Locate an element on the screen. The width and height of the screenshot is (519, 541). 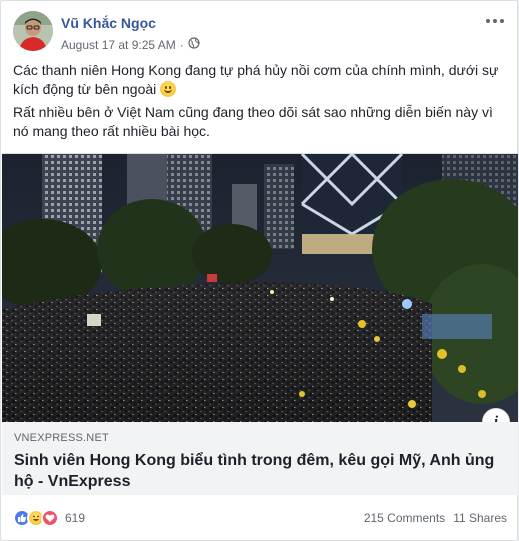
love-icon is located at coordinates (50, 518).